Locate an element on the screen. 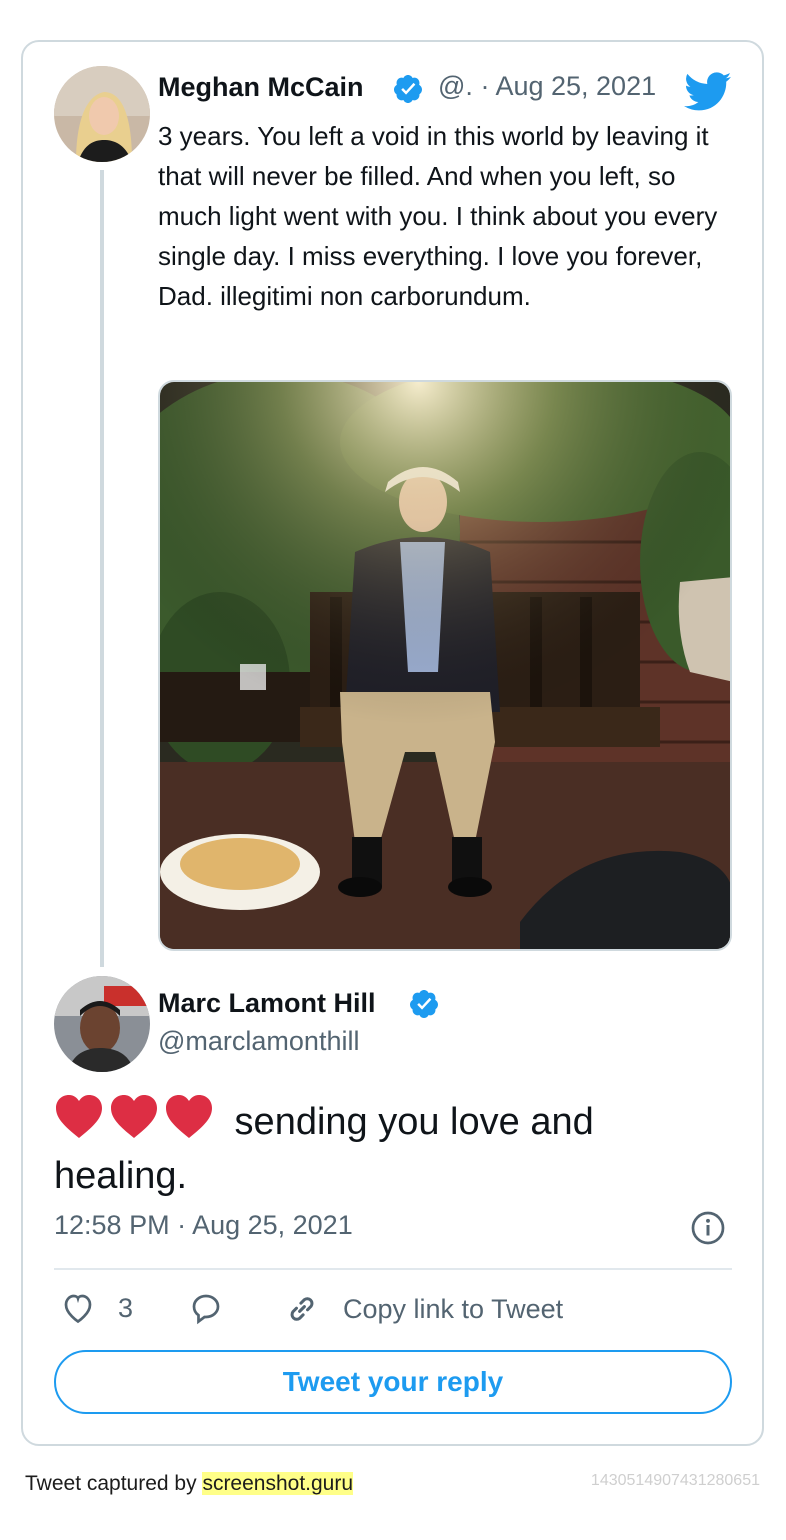  actions-divider is located at coordinates (393, 1269).